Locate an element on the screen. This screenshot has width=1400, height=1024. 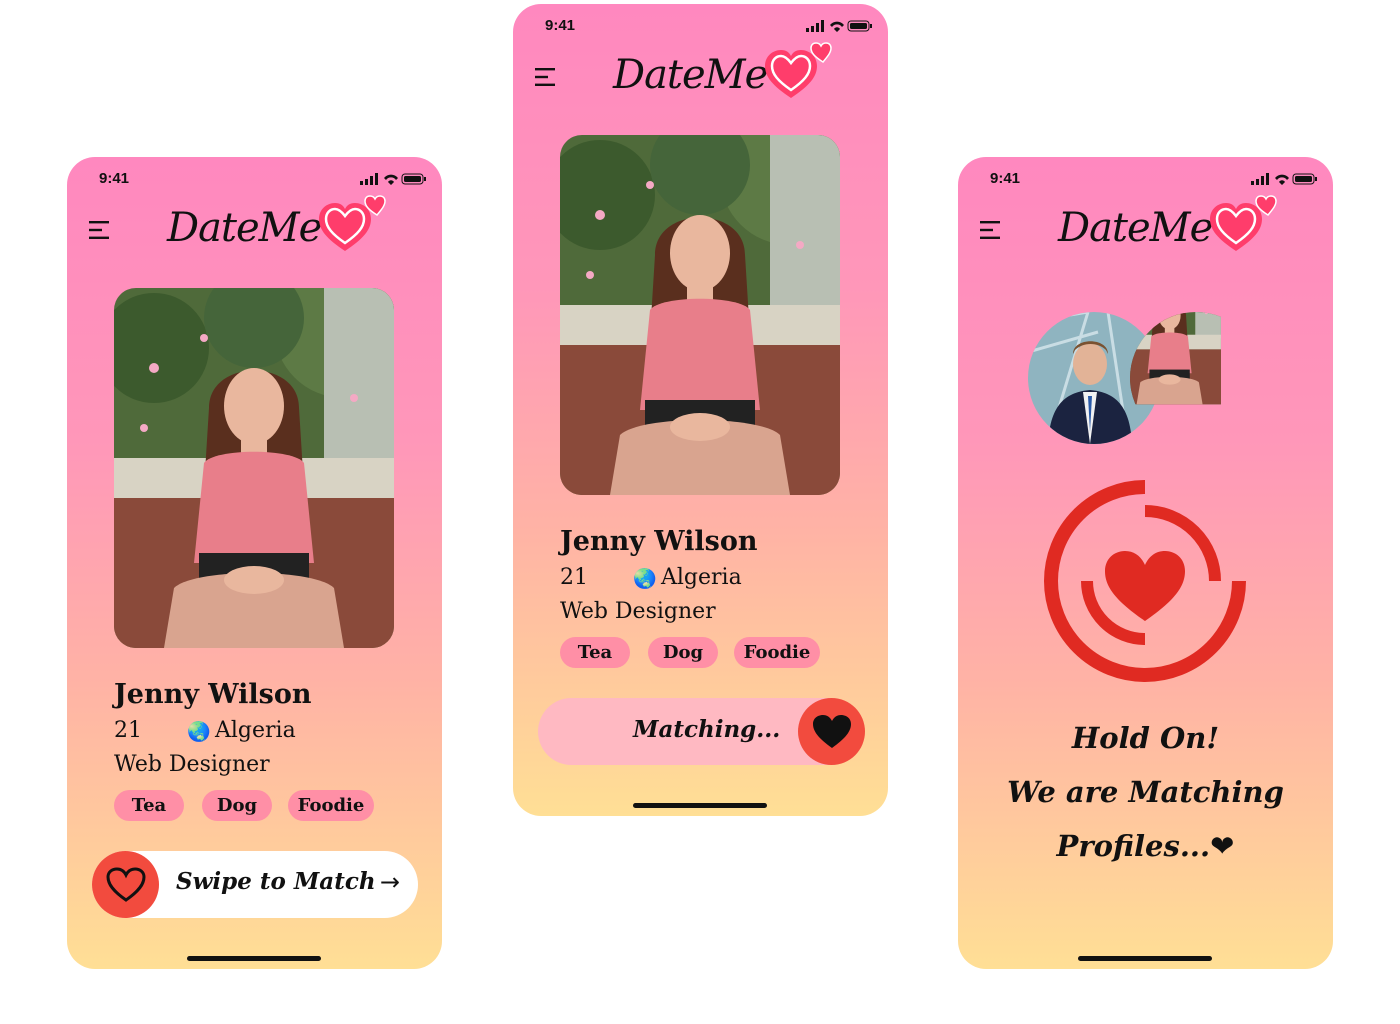
swipe-to-match-slider: Swipe to Match → is located at coordinates (255, 884).